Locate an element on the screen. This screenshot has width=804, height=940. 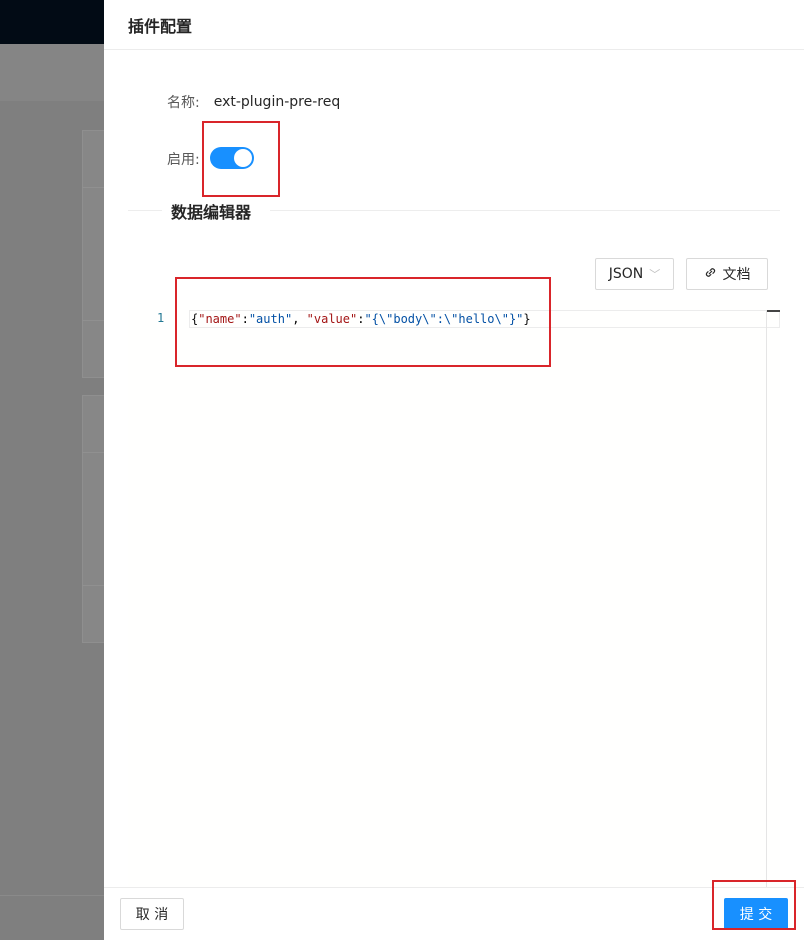
background-header-band is located at coordinates (52, 72).